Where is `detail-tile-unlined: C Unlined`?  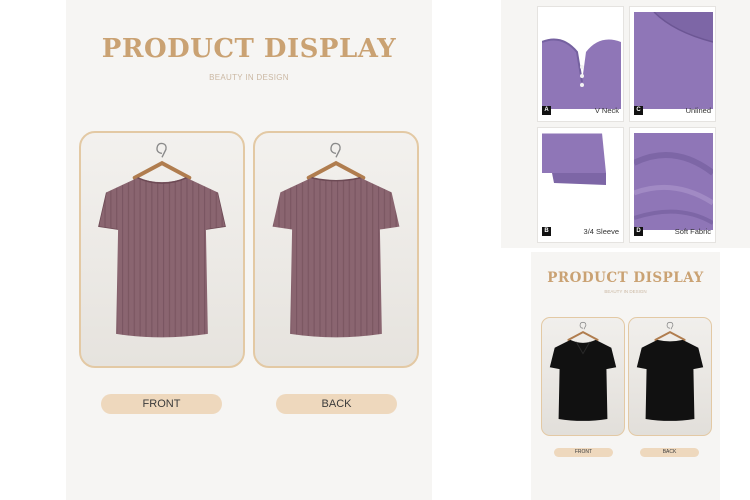 detail-tile-unlined: C Unlined is located at coordinates (672, 64).